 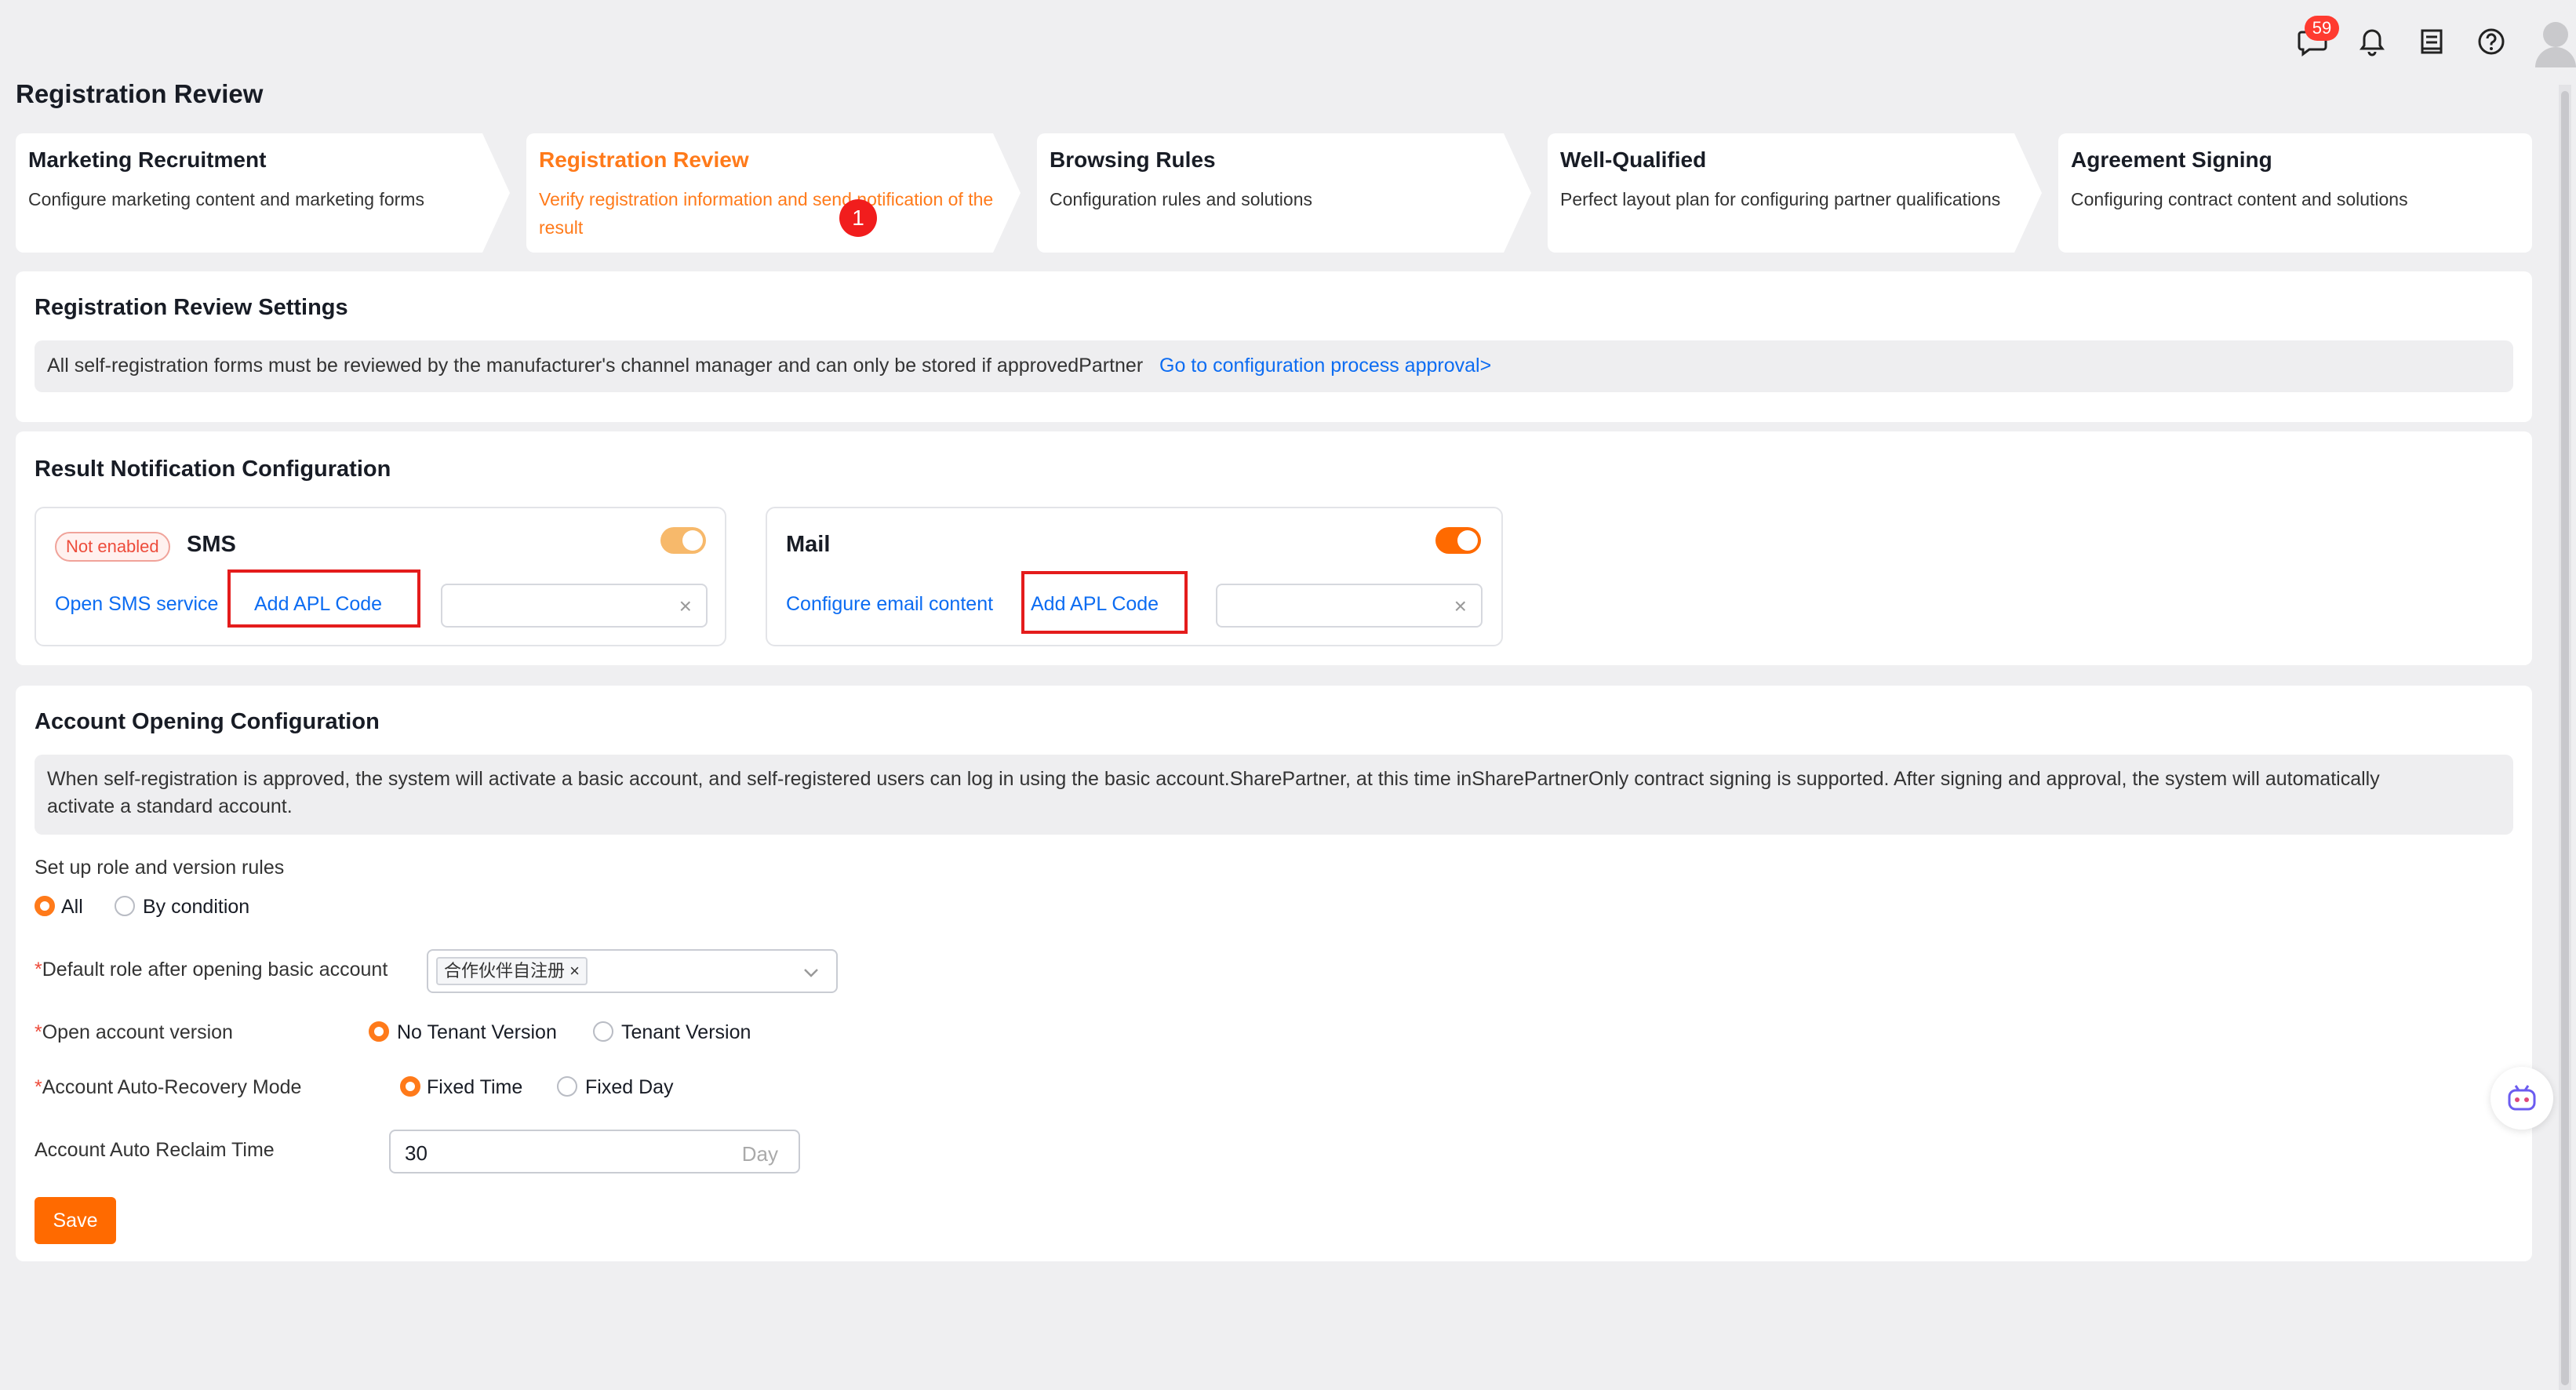 I want to click on fixed-day-radio, so click(x=567, y=1086).